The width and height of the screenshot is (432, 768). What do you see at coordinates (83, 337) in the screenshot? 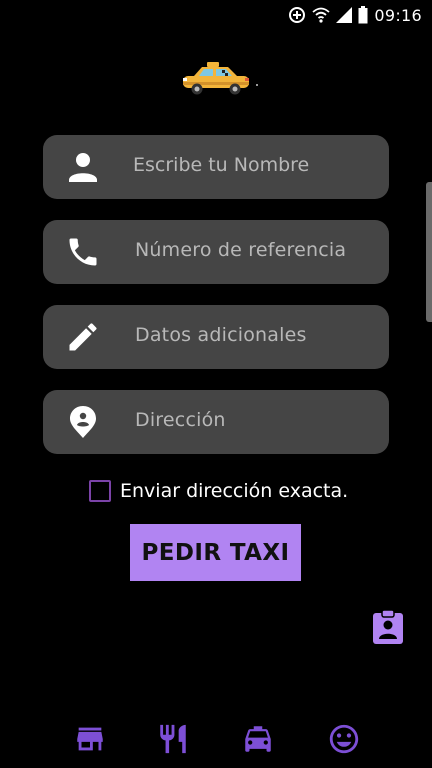
I see `pencil-icon` at bounding box center [83, 337].